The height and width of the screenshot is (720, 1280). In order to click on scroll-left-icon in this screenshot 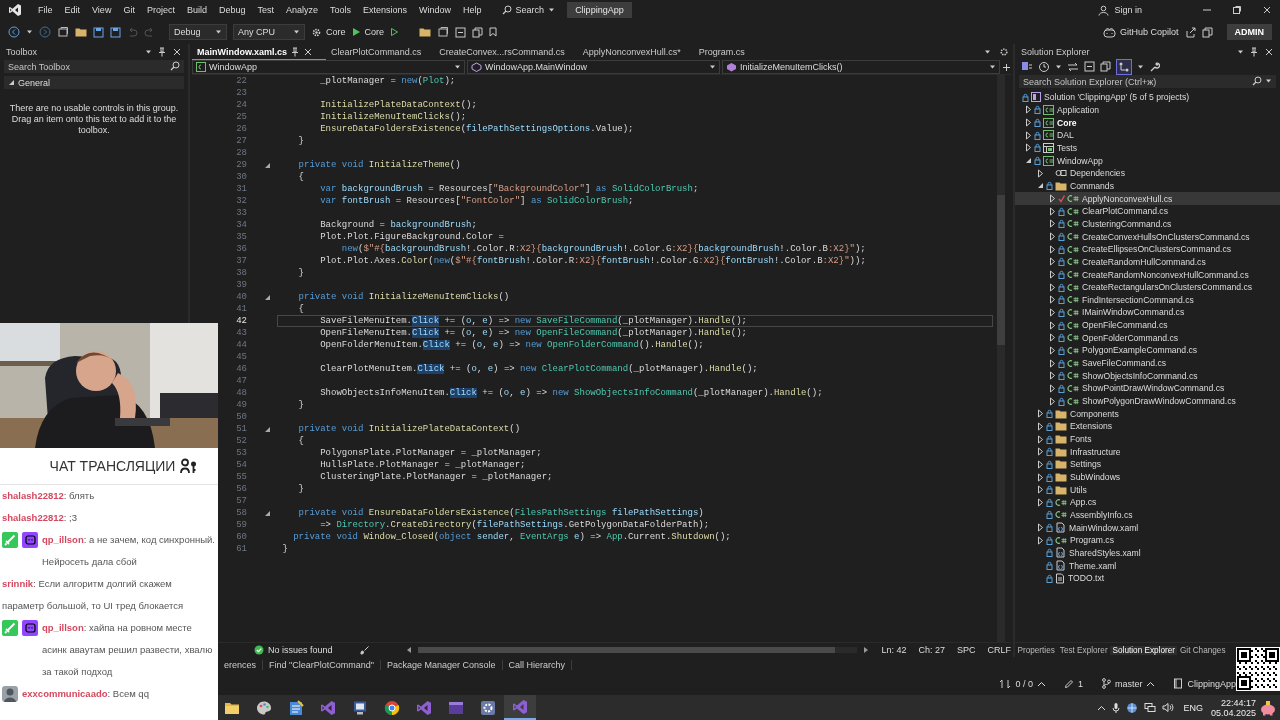, I will do `click(409, 650)`.